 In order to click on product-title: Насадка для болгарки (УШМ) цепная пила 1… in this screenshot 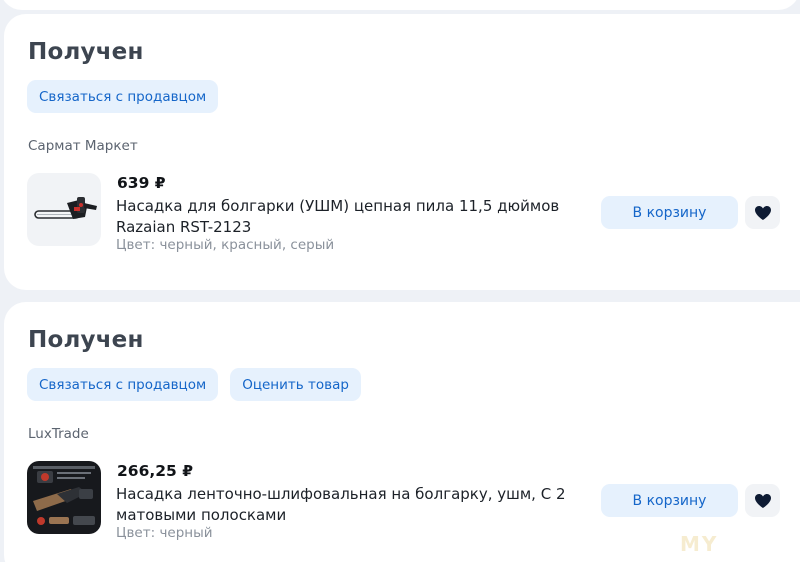, I will do `click(351, 217)`.